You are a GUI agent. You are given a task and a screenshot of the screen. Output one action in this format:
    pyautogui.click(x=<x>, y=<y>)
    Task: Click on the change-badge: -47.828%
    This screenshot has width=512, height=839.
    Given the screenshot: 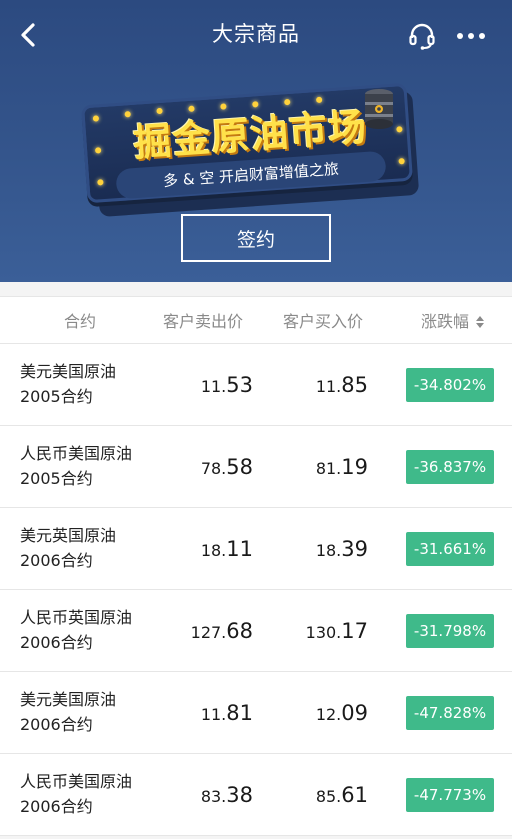 What is the action you would take?
    pyautogui.click(x=450, y=713)
    